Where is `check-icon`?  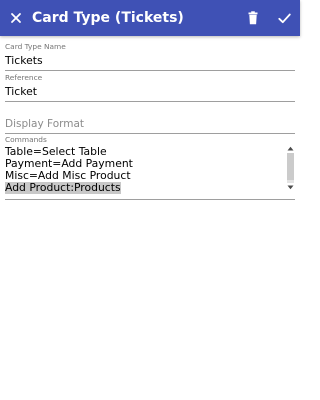
check-icon is located at coordinates (284, 18).